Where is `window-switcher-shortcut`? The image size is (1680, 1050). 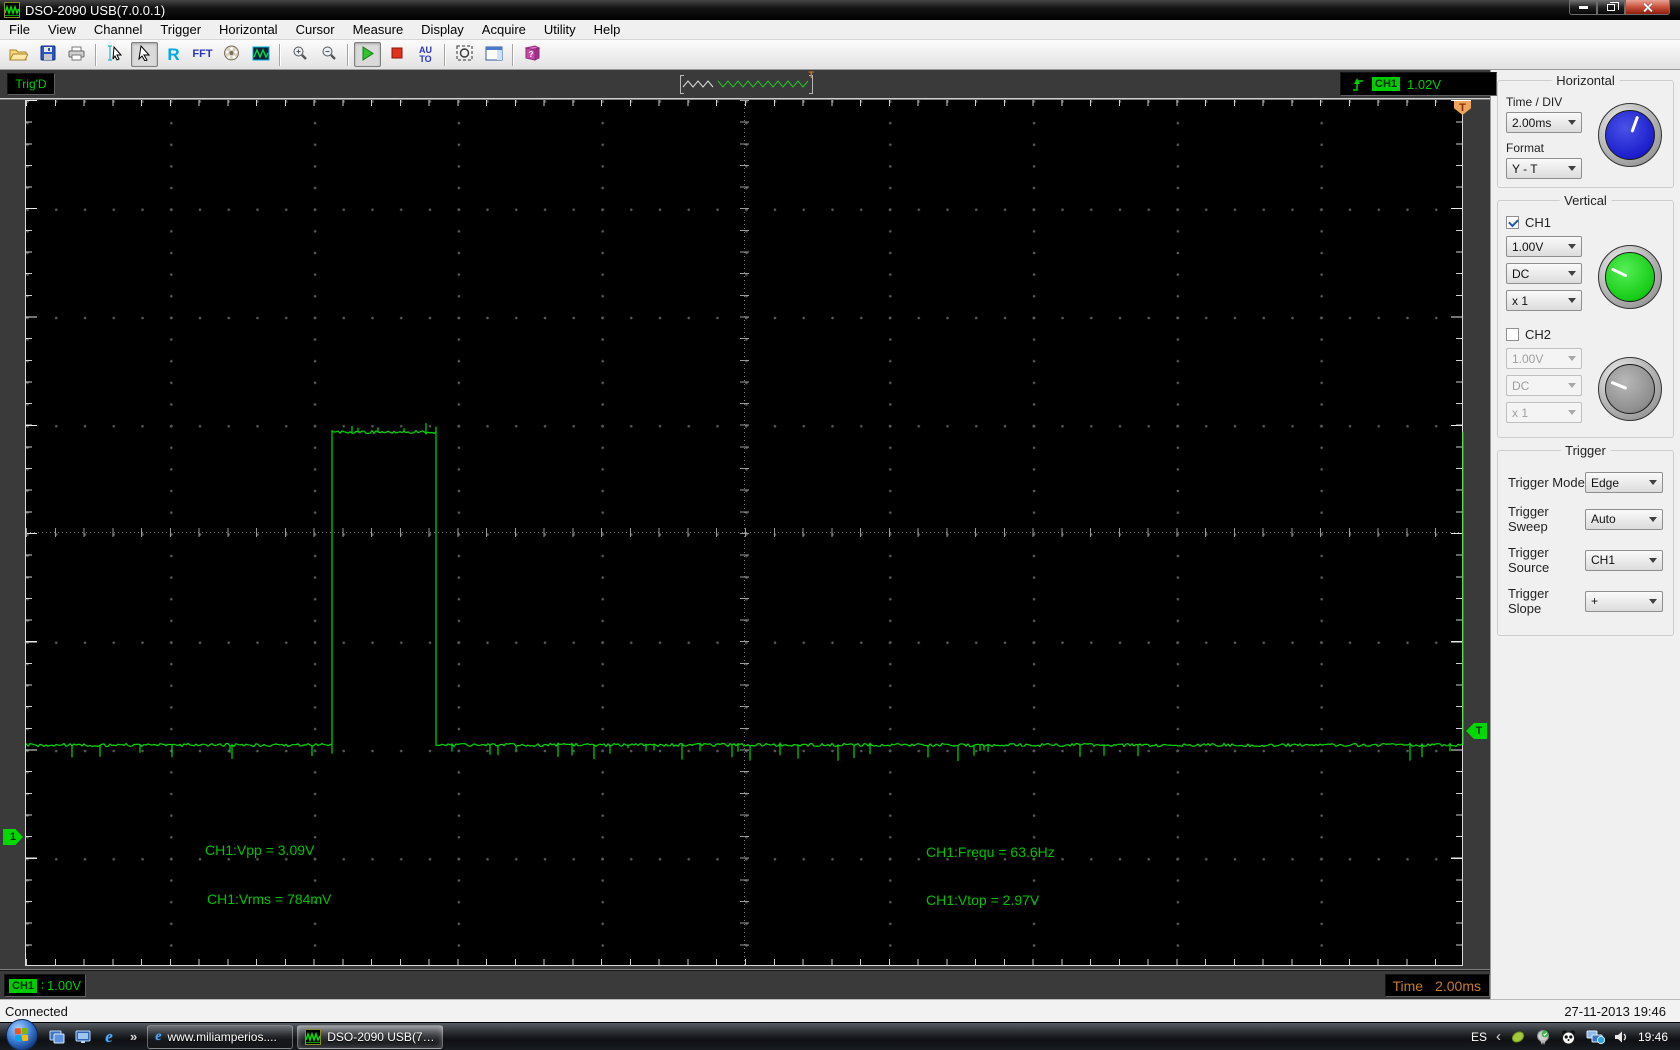 window-switcher-shortcut is located at coordinates (83, 1037).